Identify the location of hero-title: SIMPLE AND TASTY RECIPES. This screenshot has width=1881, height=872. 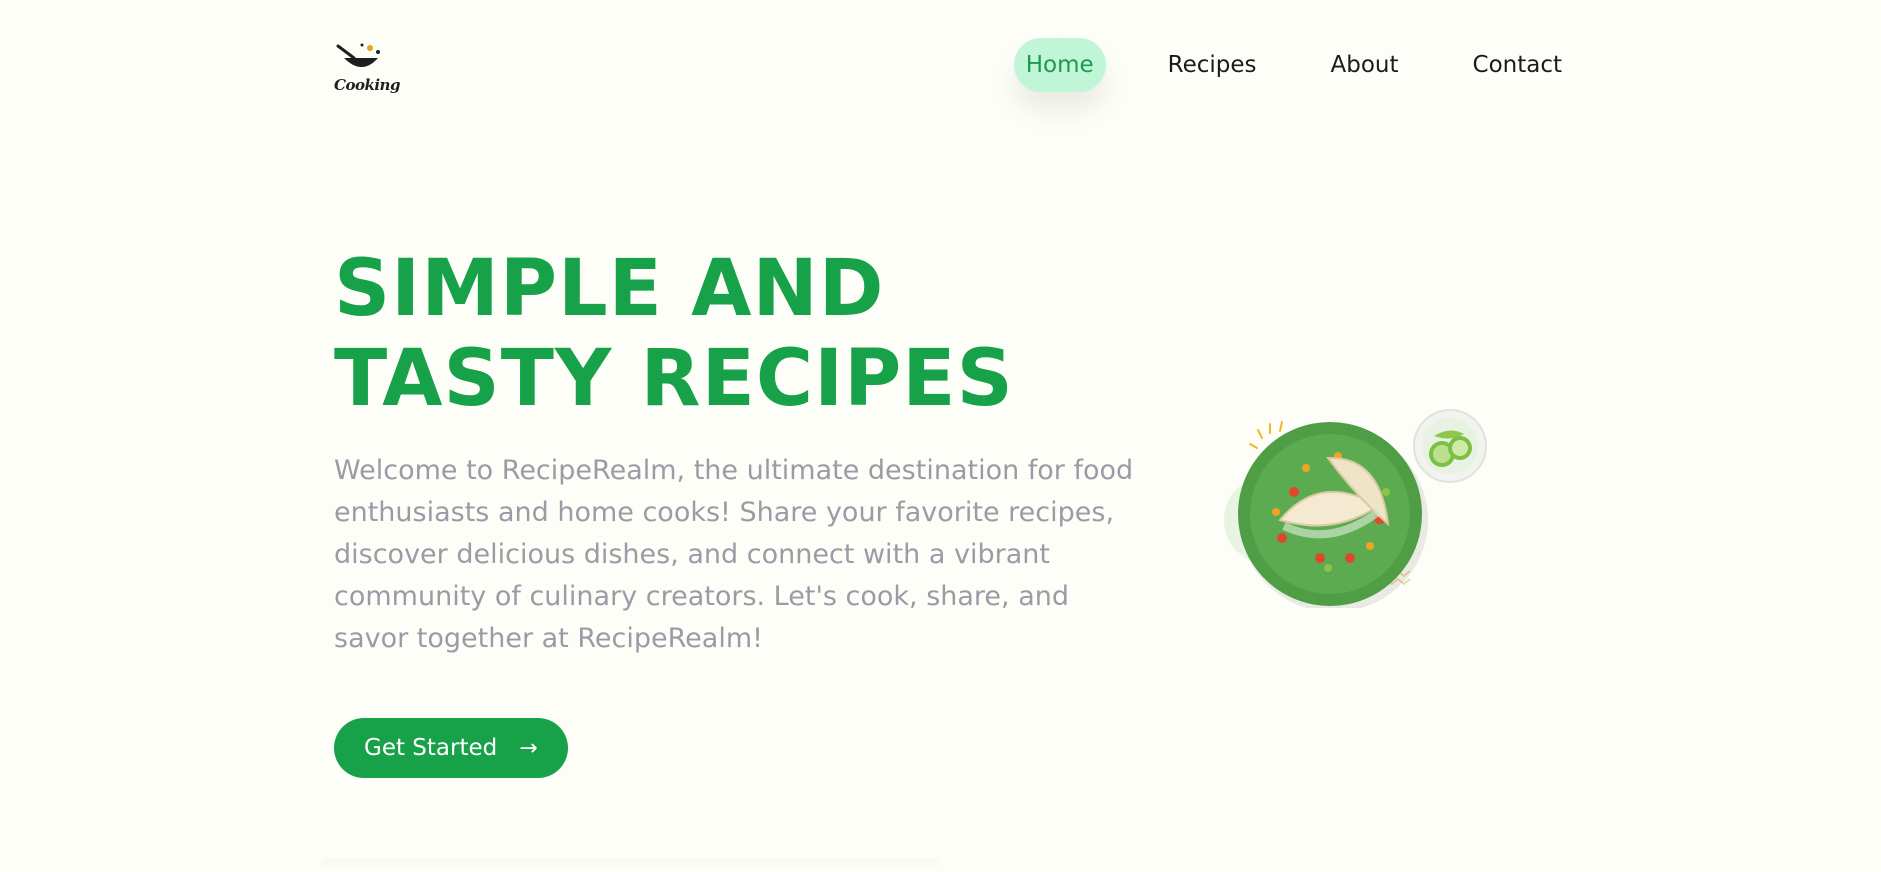
(714, 334).